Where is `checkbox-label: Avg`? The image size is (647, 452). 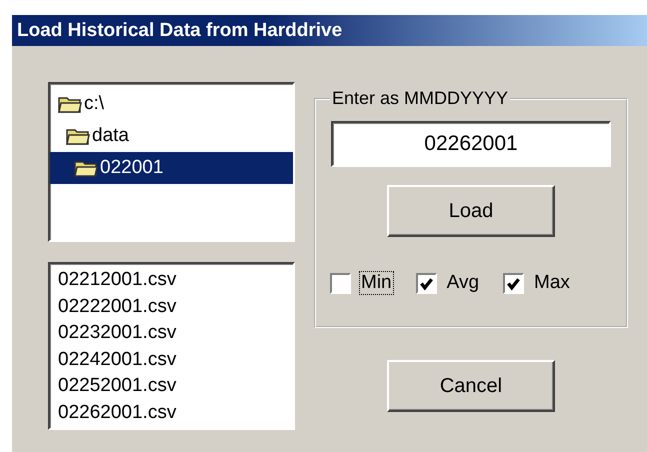 checkbox-label: Avg is located at coordinates (463, 283).